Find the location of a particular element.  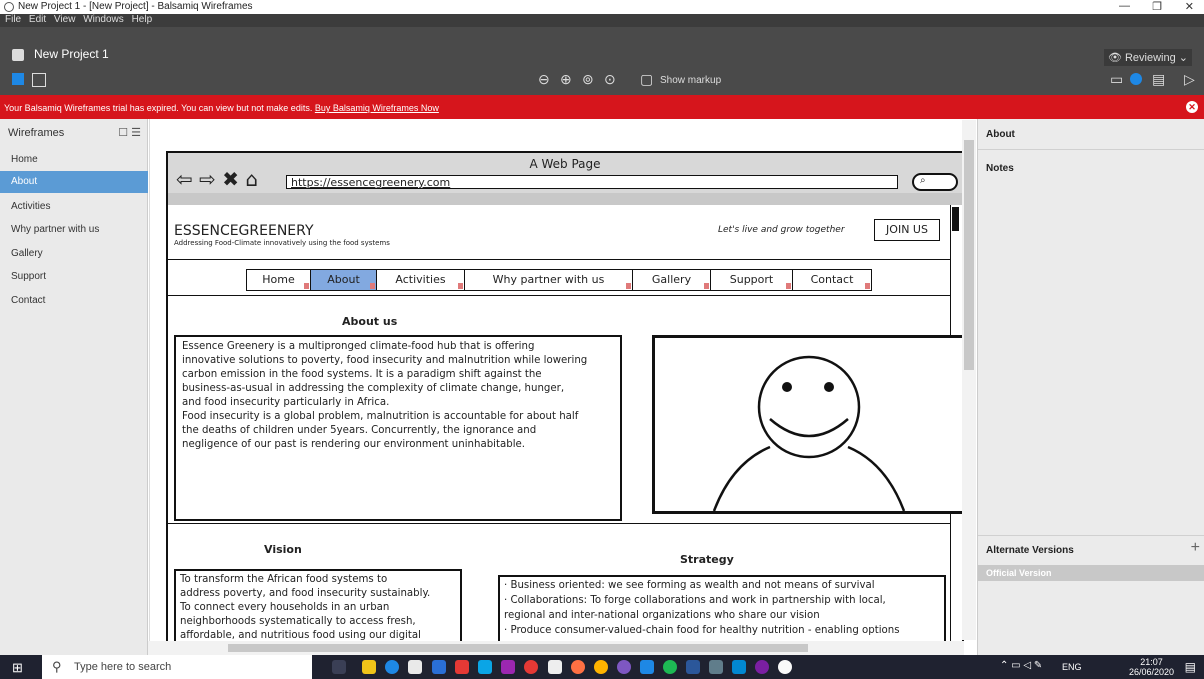

minimize-icon: — is located at coordinates (1124, 6).